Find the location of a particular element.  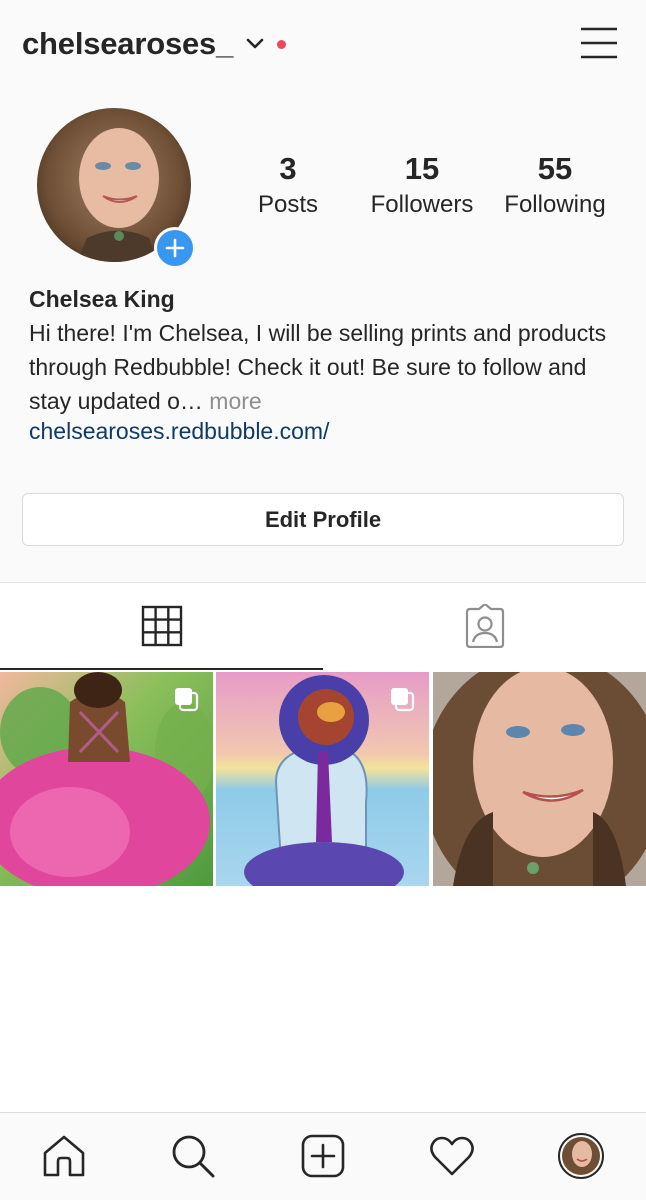

followers-count: 15 is located at coordinates (422, 168).